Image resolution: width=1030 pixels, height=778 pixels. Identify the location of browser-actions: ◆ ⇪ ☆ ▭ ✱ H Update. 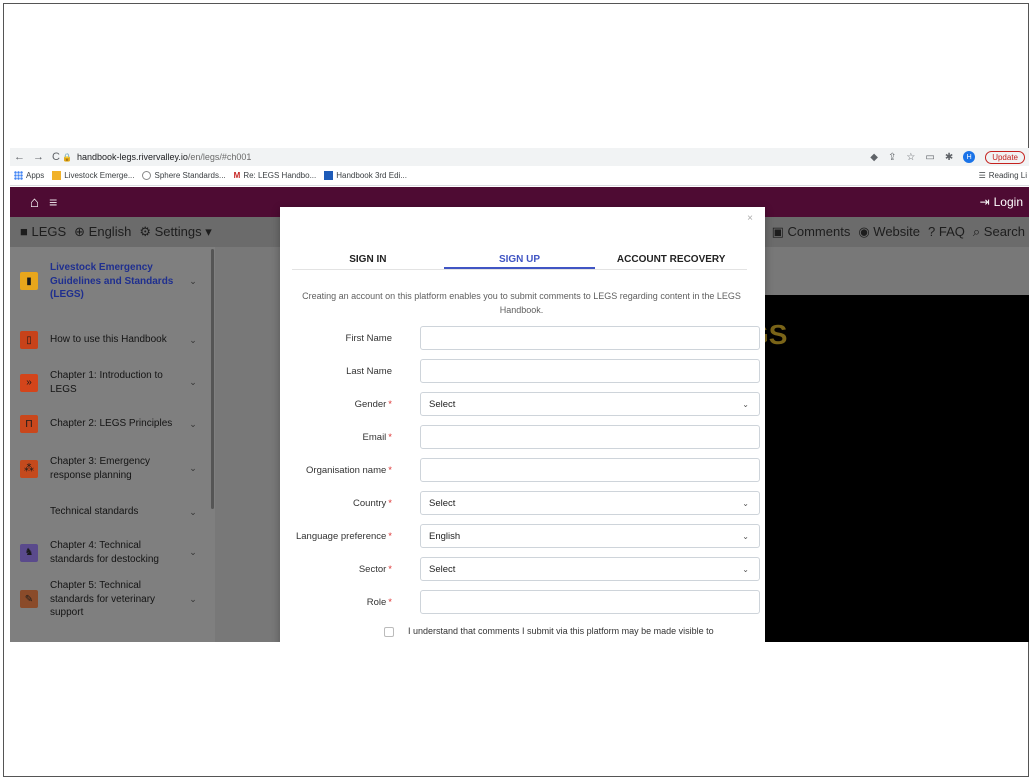
(949, 157).